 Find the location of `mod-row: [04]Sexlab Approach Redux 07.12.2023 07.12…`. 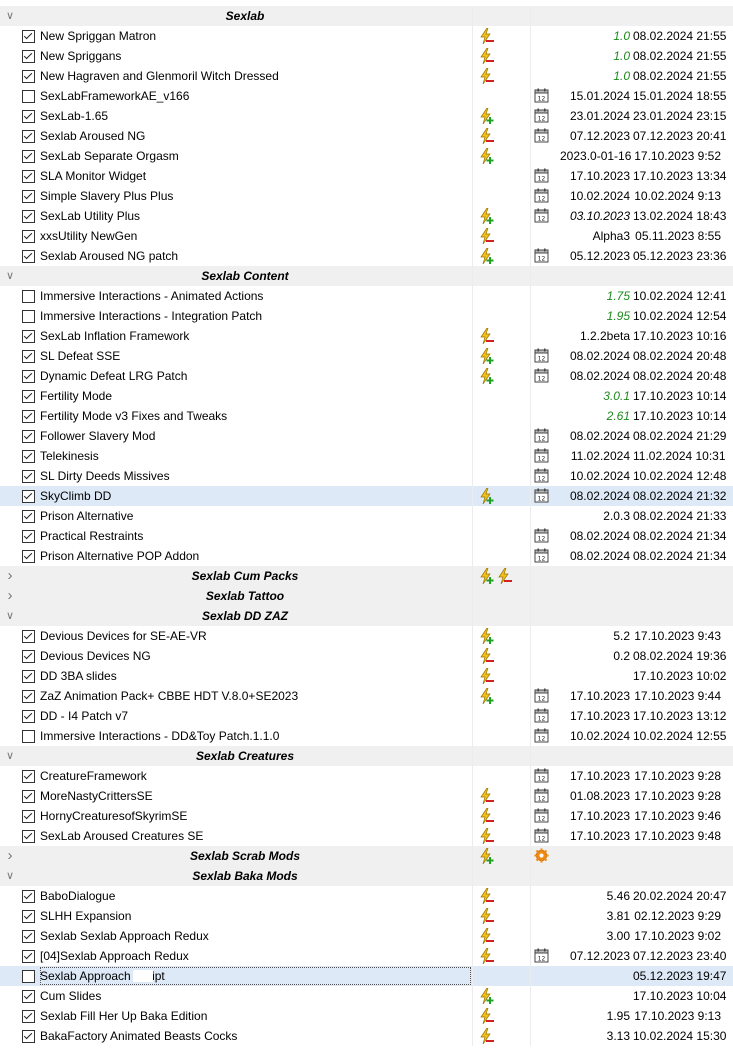

mod-row: [04]Sexlab Approach Redux 07.12.2023 07.12… is located at coordinates (366, 956).